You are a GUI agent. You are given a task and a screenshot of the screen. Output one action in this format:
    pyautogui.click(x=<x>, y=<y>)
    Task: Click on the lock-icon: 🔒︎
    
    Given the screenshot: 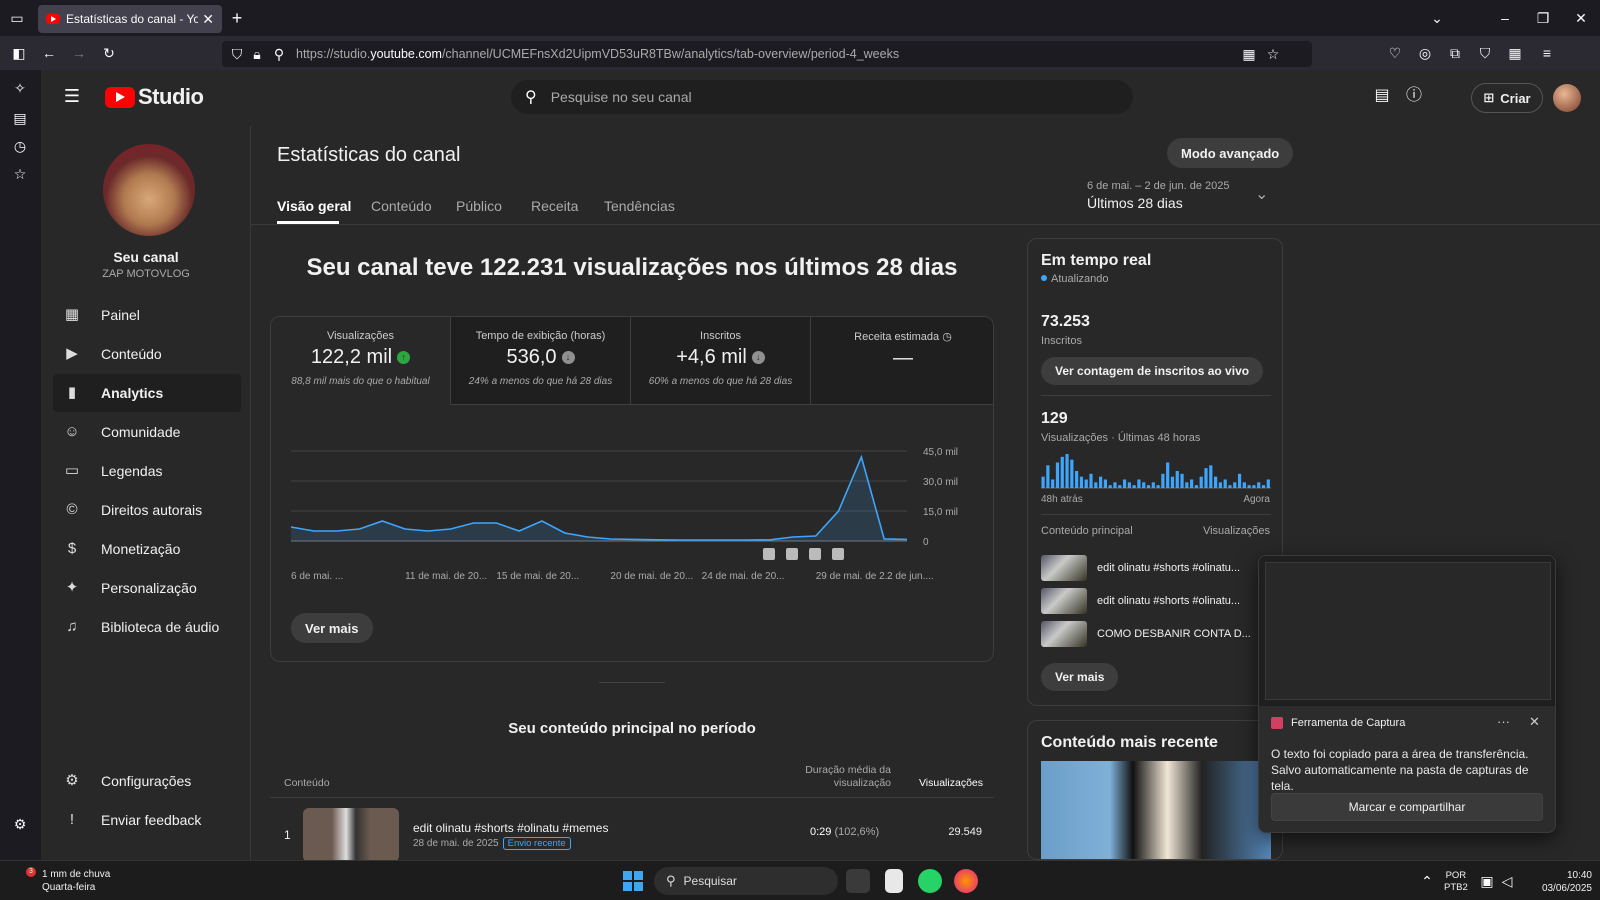 What is the action you would take?
    pyautogui.click(x=257, y=54)
    